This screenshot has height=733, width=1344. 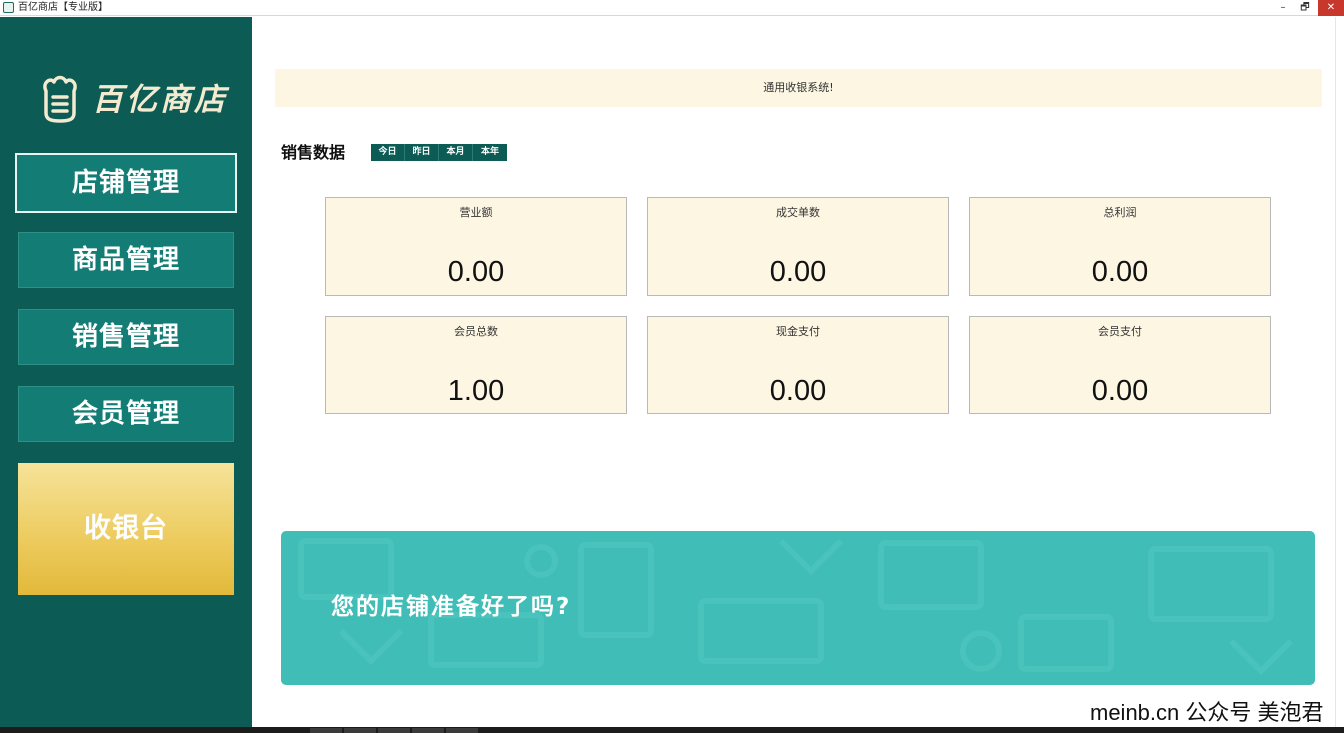 What do you see at coordinates (313, 152) in the screenshot?
I see `sales-title: 销售数据` at bounding box center [313, 152].